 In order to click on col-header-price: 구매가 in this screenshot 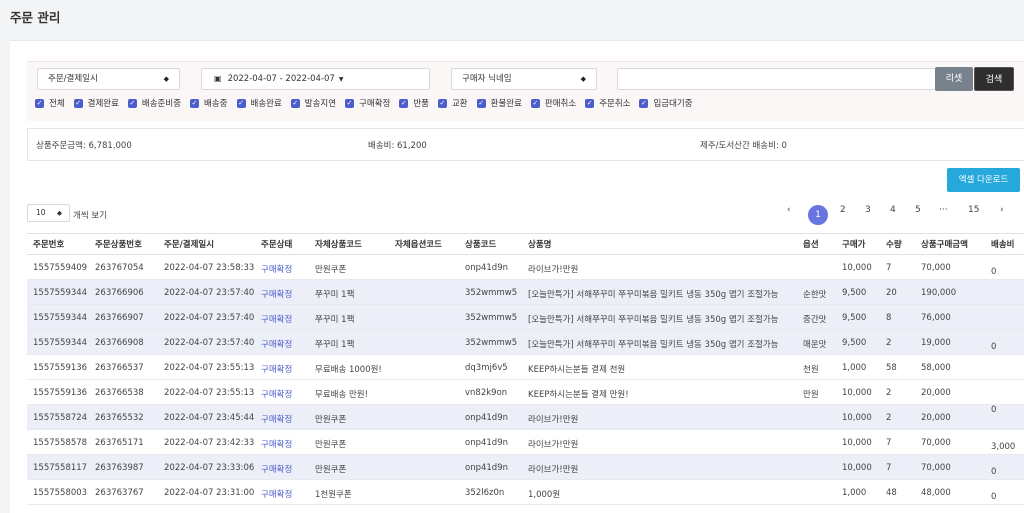, I will do `click(853, 244)`.